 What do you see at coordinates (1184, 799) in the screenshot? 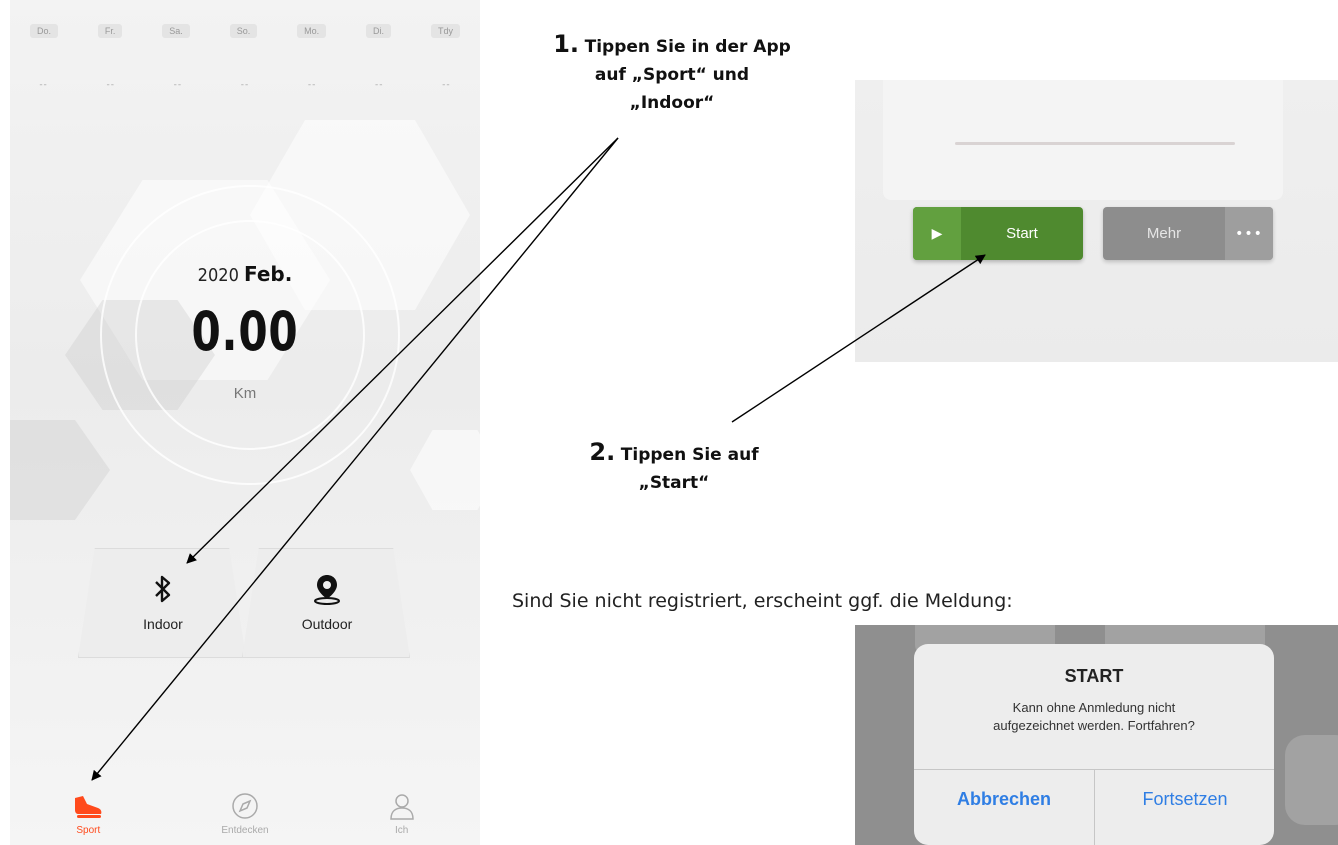
I see `continue-button: Fortsetzen` at bounding box center [1184, 799].